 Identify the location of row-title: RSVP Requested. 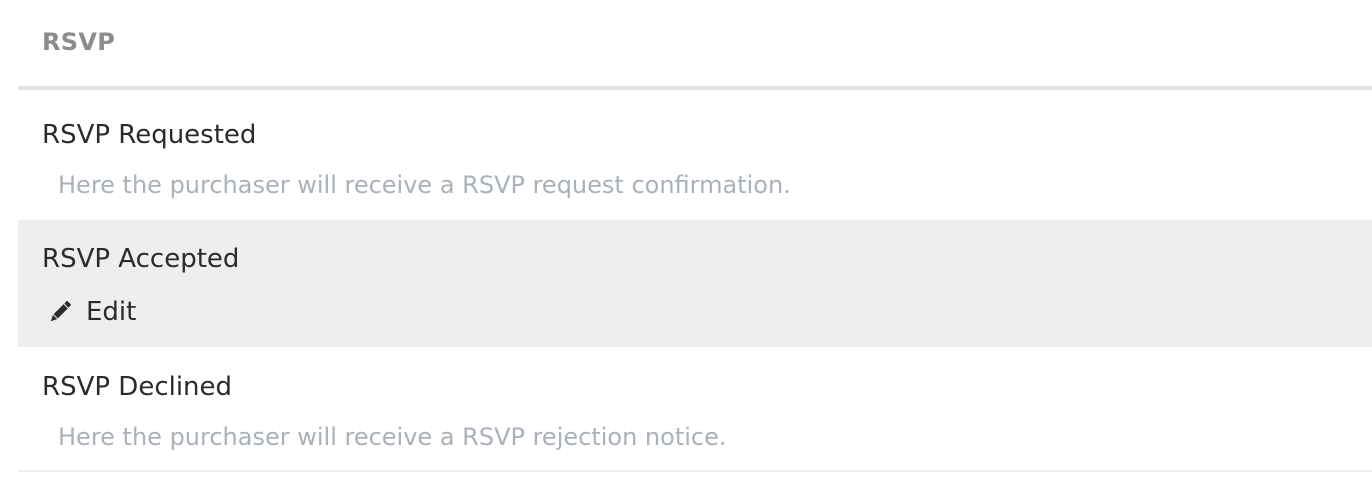
(149, 135).